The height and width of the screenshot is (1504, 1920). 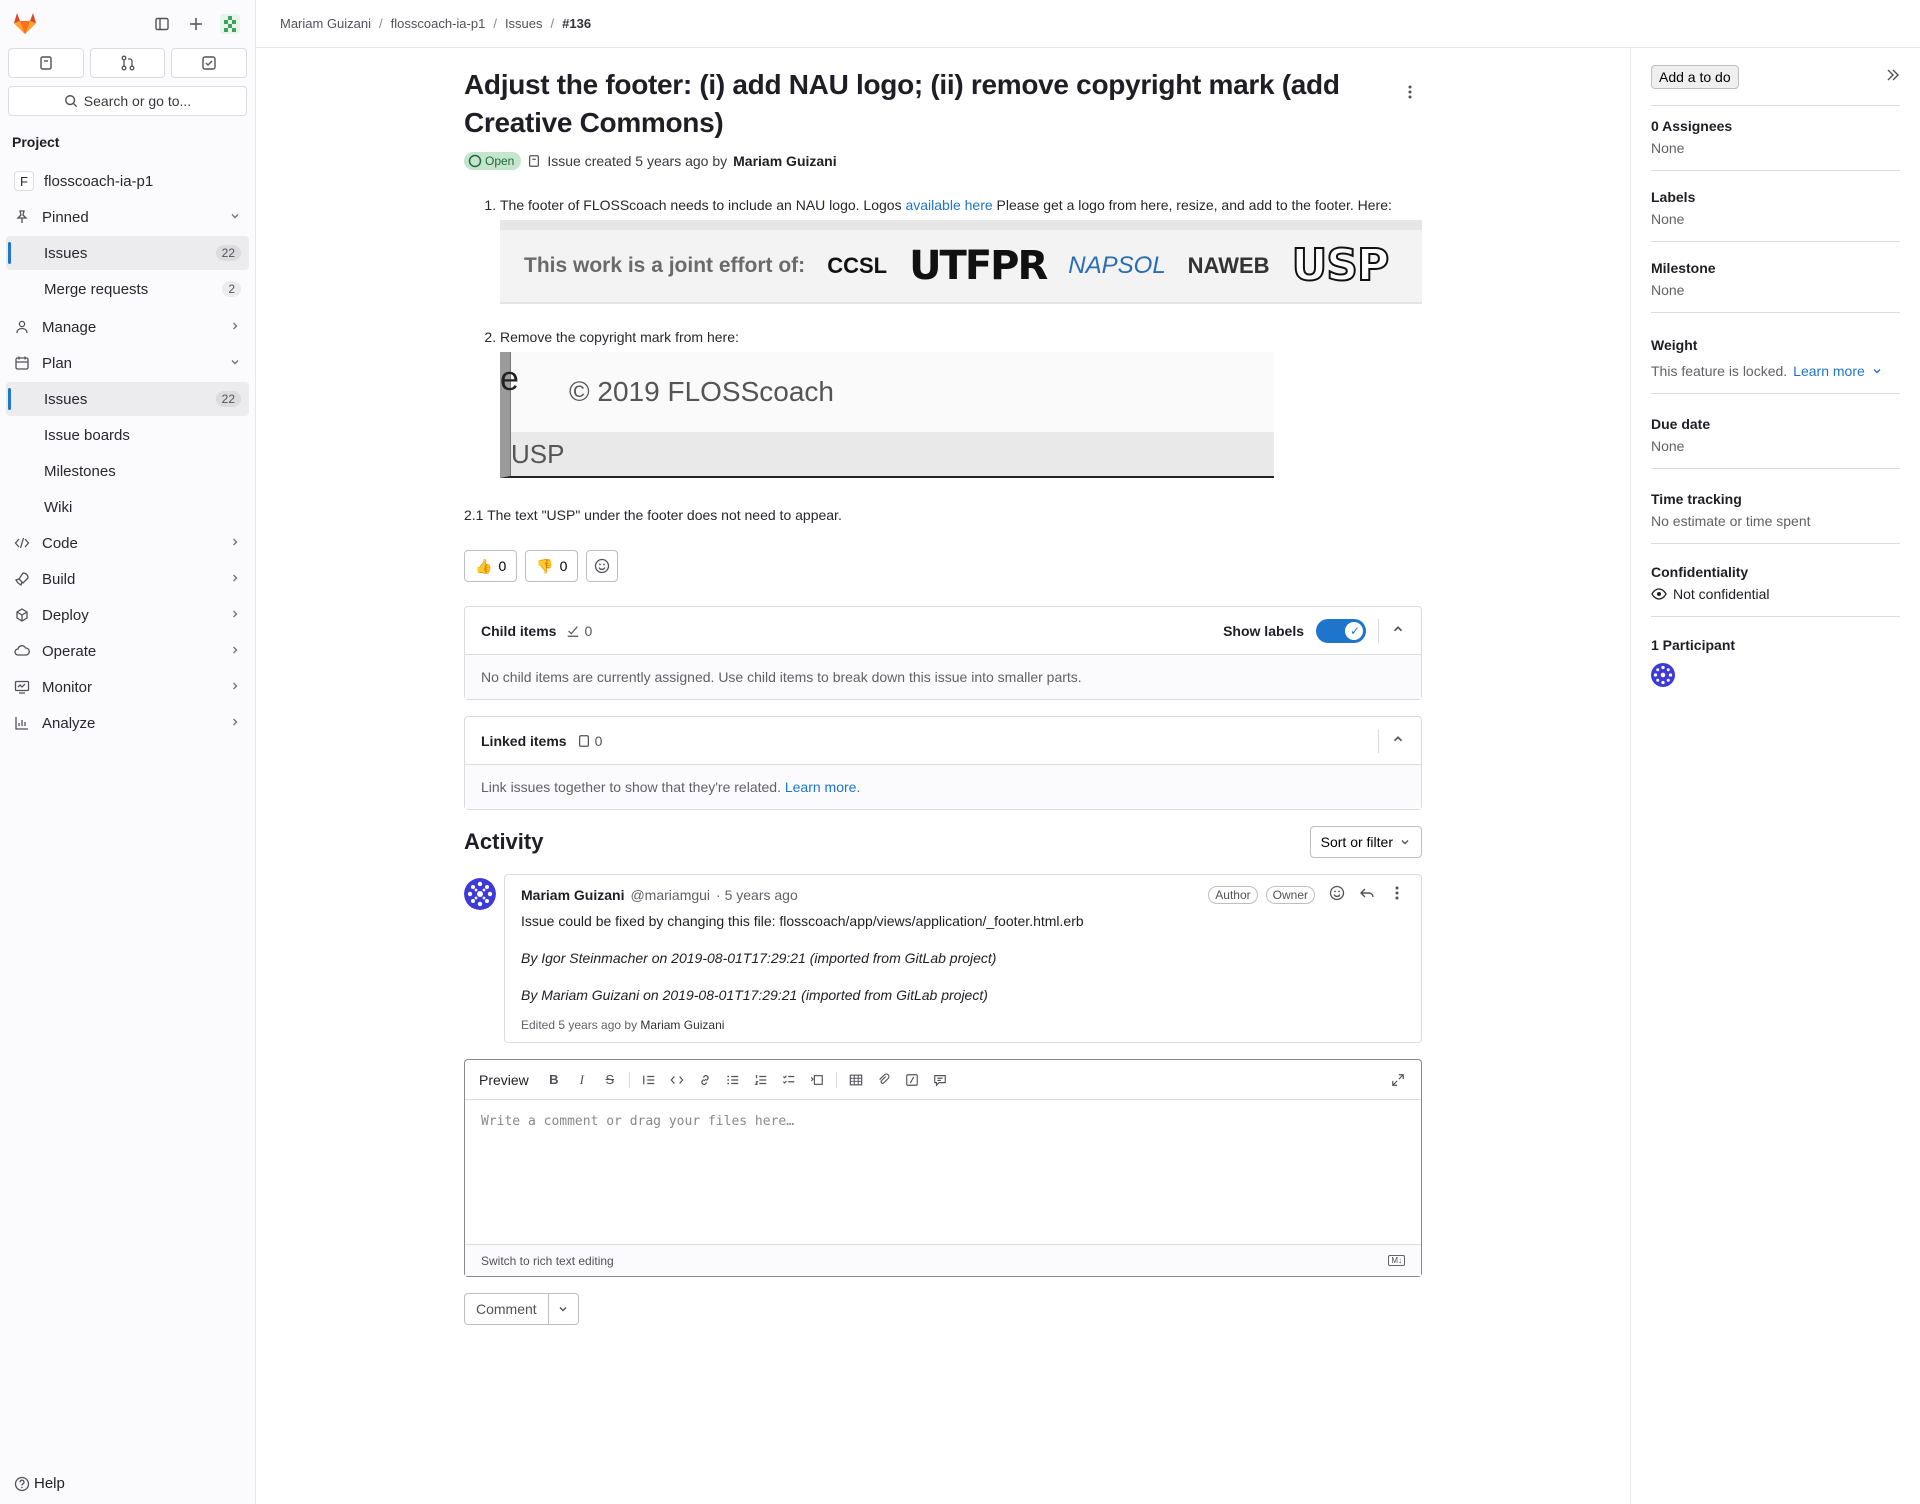 I want to click on merge-request-icon, so click(x=127, y=63).